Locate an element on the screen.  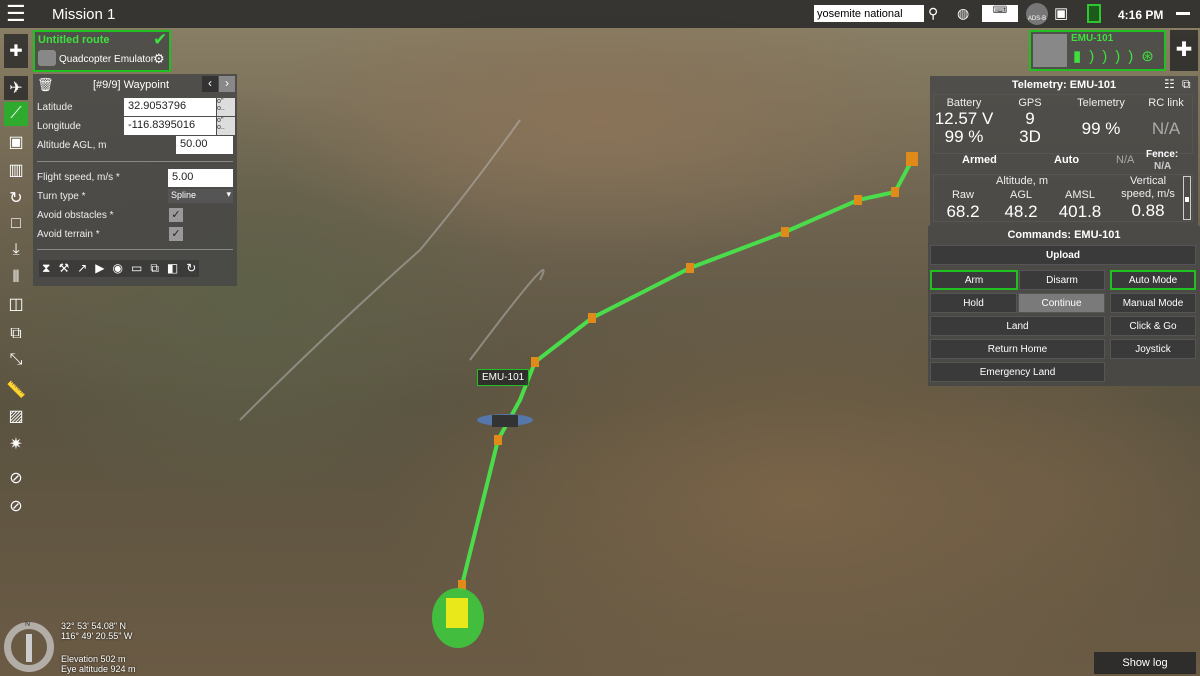
circle-icon: ↻ is located at coordinates (16, 198).